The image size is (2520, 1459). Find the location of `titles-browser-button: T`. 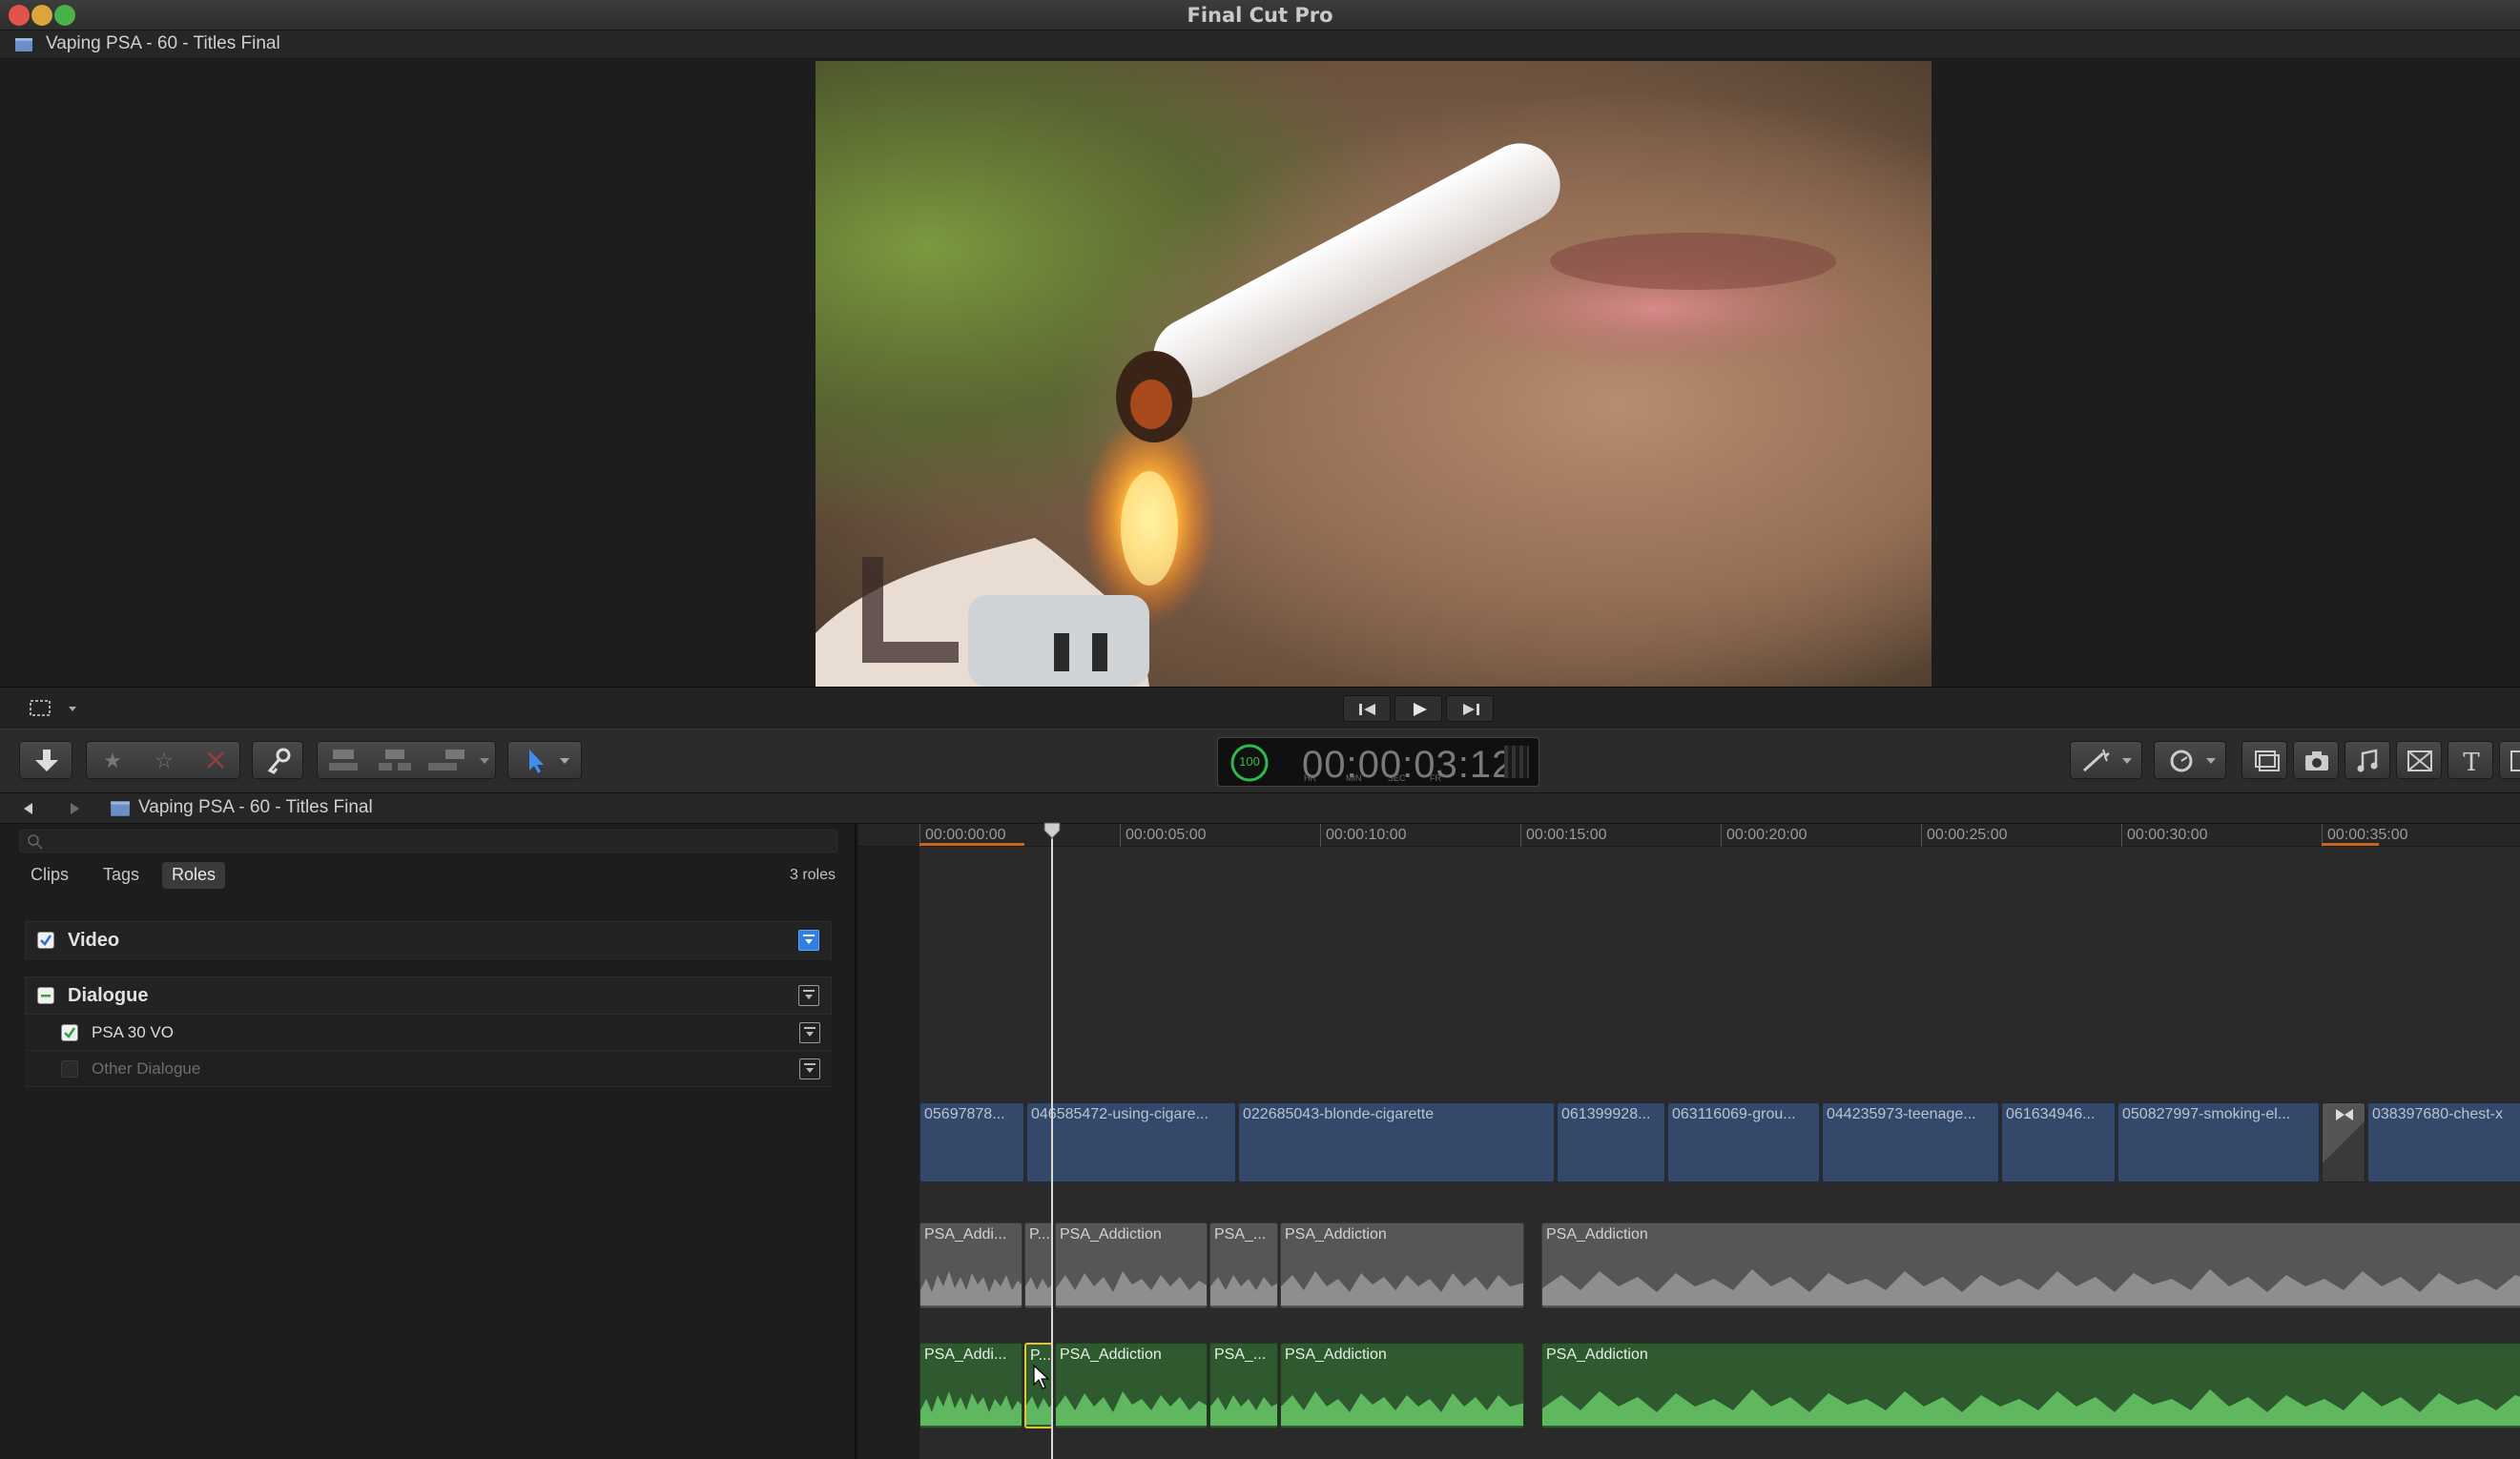

titles-browser-button: T is located at coordinates (2471, 760).